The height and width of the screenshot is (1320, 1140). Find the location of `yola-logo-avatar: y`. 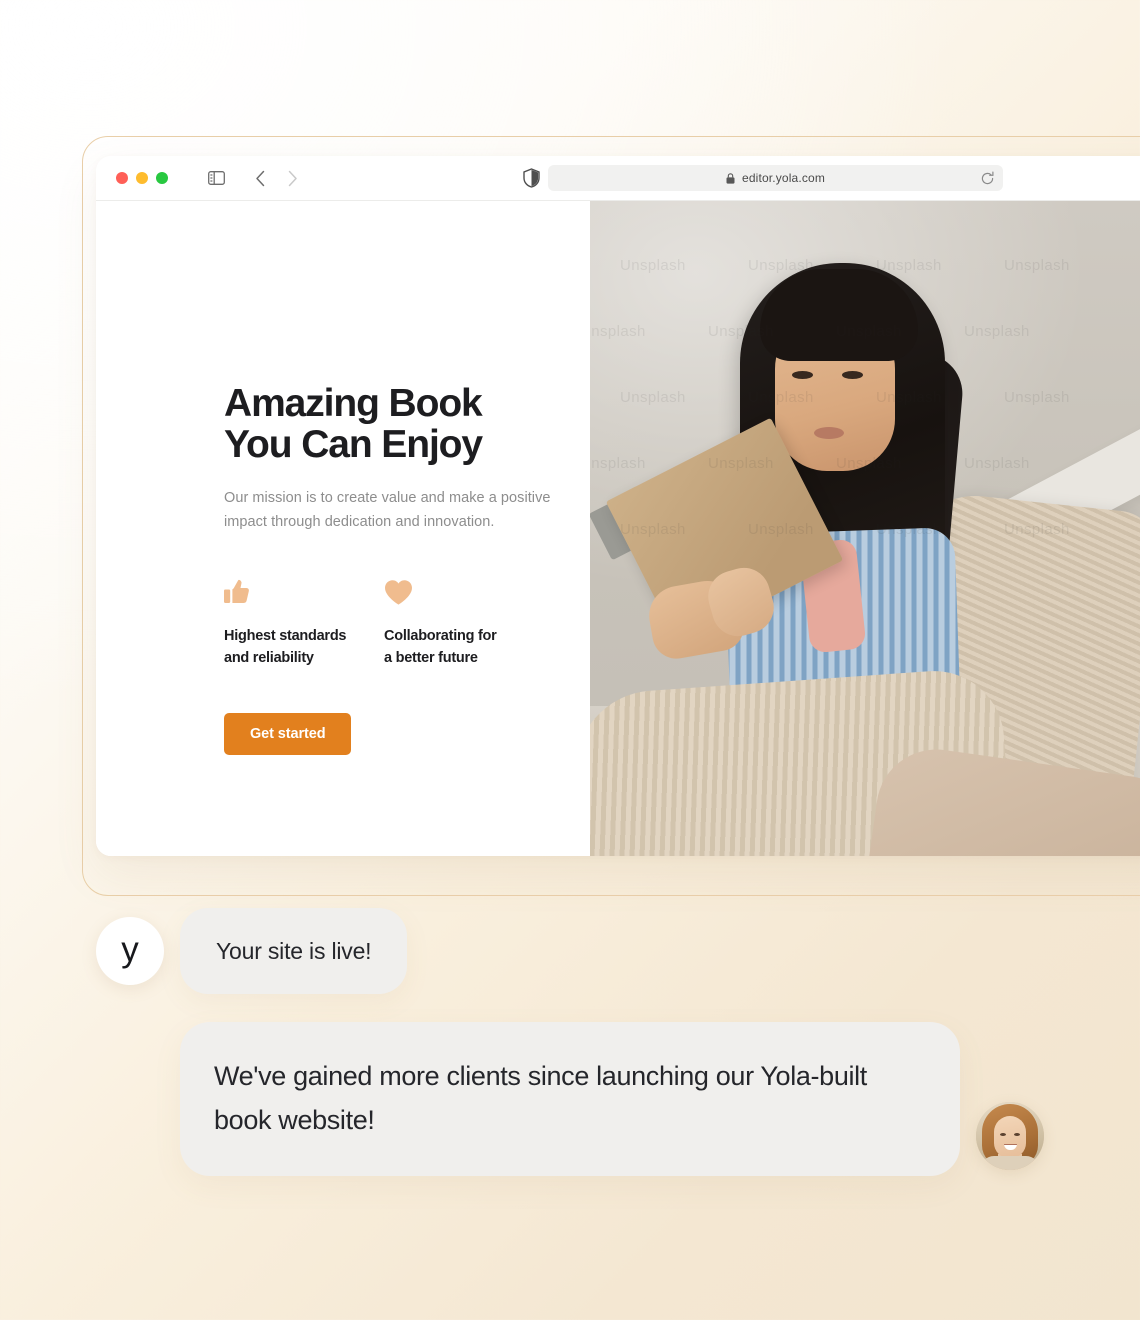

yola-logo-avatar: y is located at coordinates (130, 951).